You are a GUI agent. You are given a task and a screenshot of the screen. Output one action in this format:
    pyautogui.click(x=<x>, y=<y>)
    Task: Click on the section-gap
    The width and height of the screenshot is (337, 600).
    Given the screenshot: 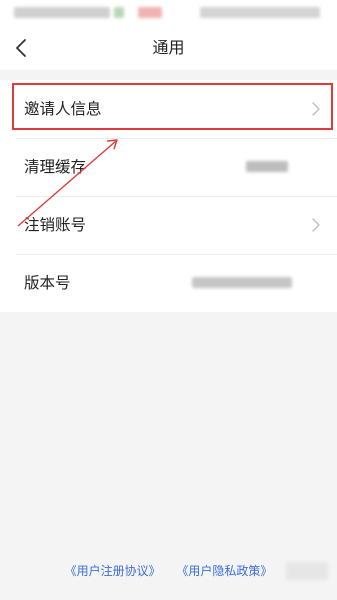 What is the action you would take?
    pyautogui.click(x=168, y=75)
    